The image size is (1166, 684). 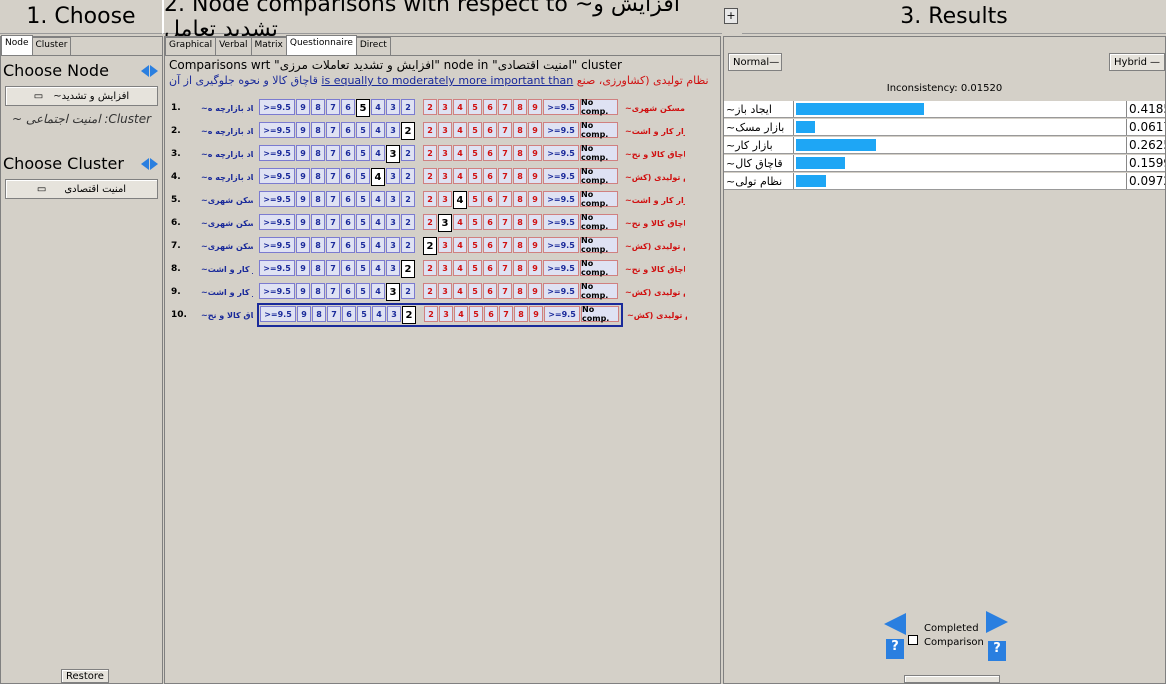 What do you see at coordinates (373, 46) in the screenshot?
I see `tab-direct: Direct` at bounding box center [373, 46].